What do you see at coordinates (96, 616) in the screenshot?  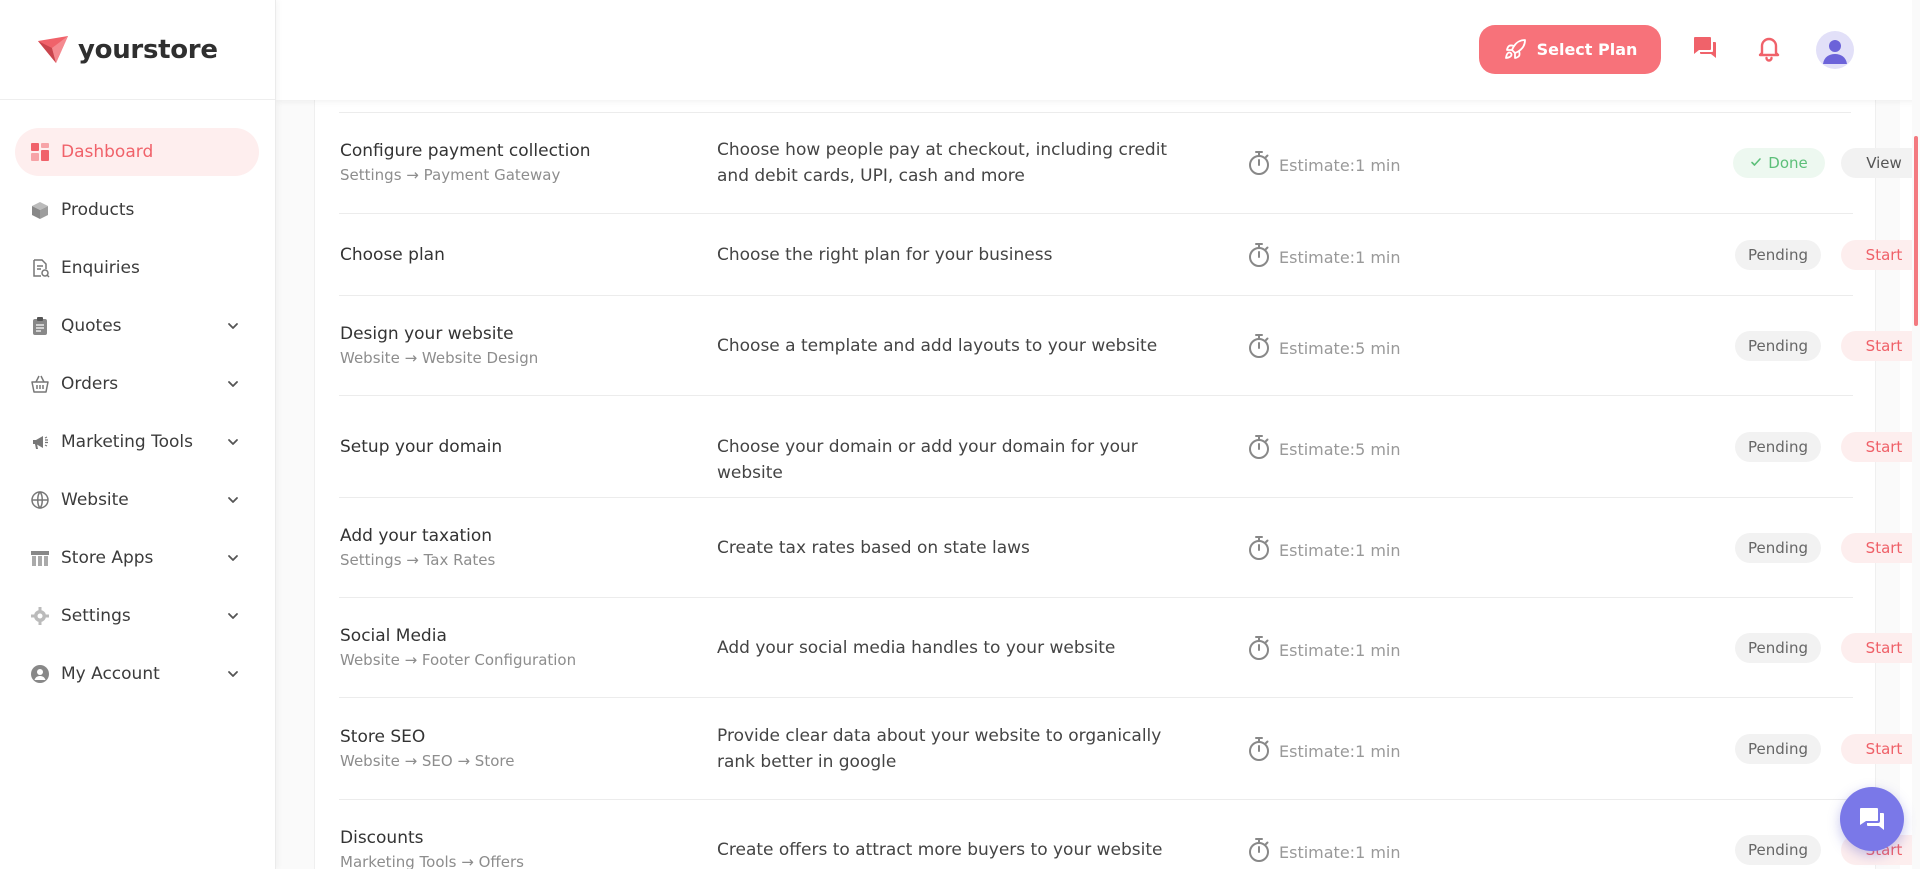 I see `sidebar-item-label: Settings` at bounding box center [96, 616].